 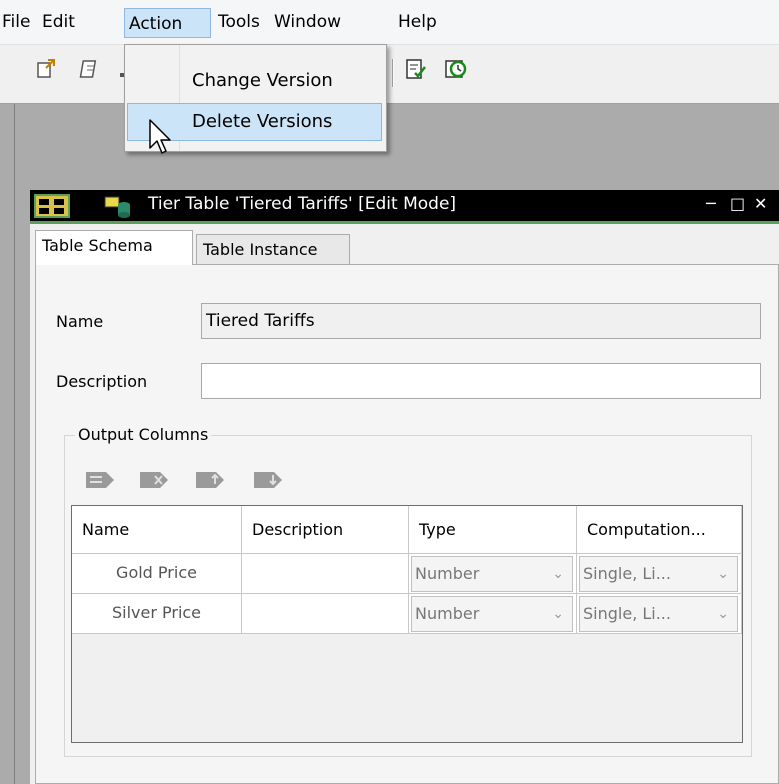 I want to click on add-column-icon, so click(x=100, y=480).